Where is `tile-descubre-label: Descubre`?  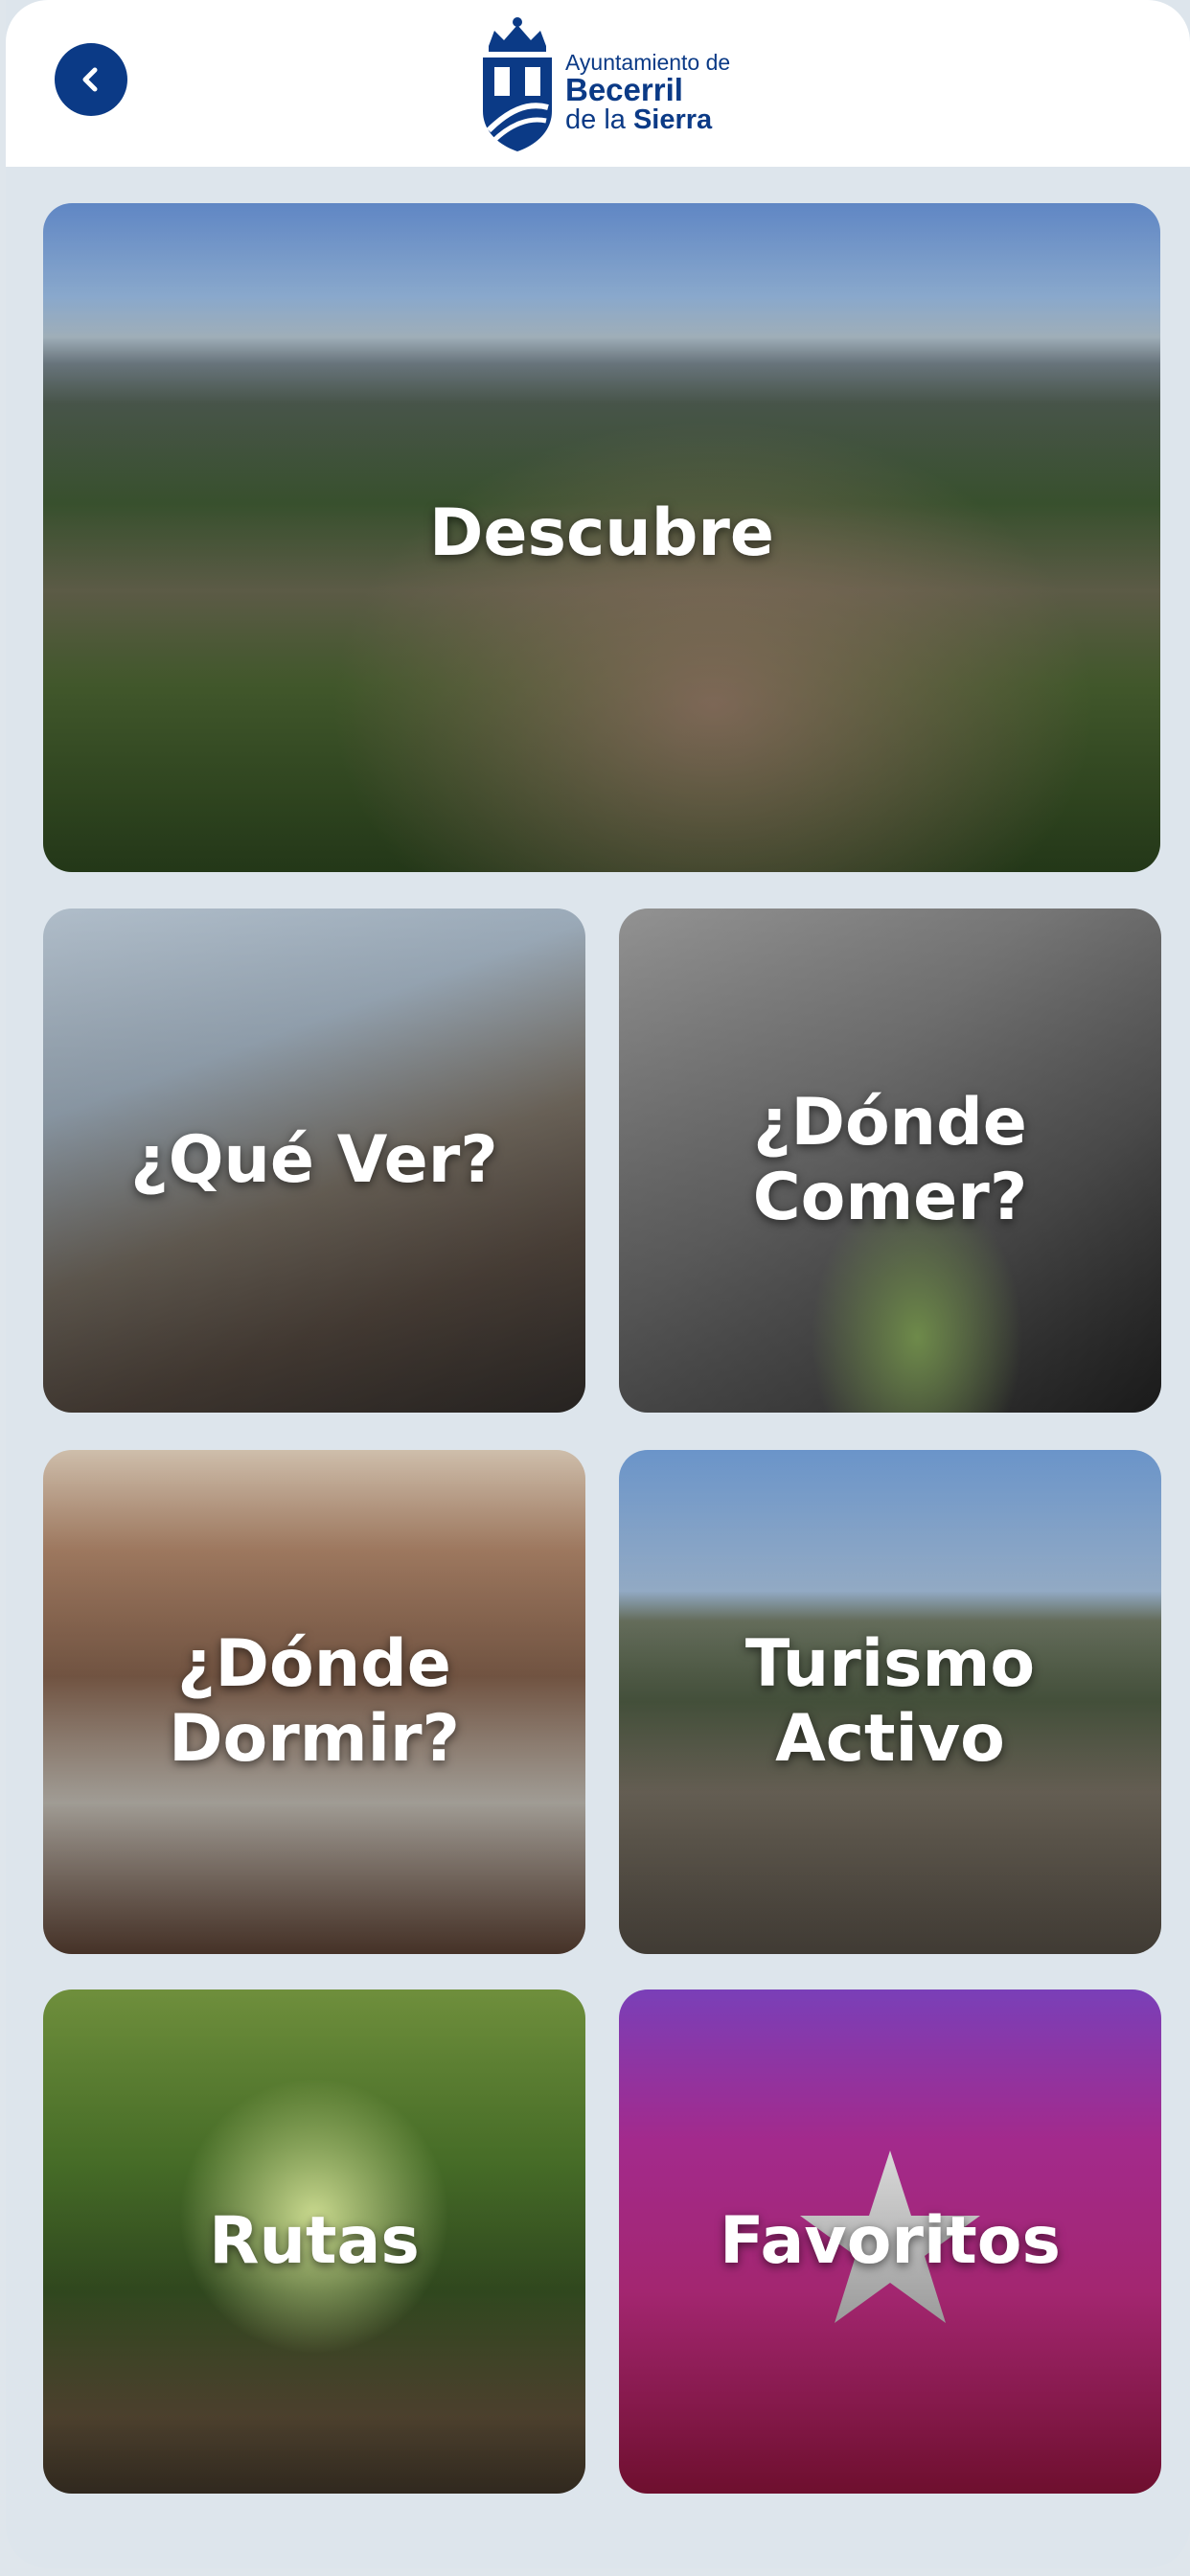
tile-descubre-label: Descubre is located at coordinates (602, 532).